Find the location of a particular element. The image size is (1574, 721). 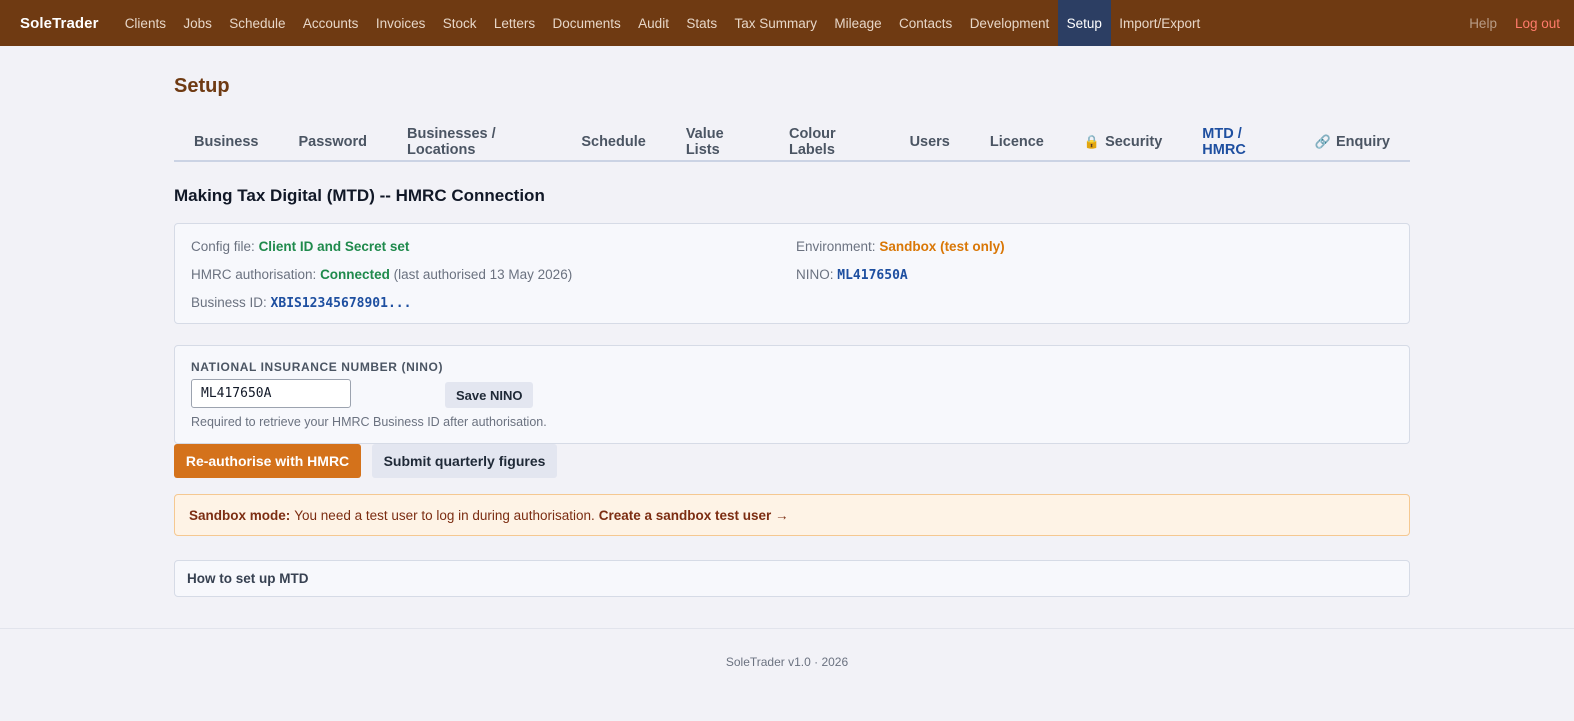

footer-divider is located at coordinates (787, 628).